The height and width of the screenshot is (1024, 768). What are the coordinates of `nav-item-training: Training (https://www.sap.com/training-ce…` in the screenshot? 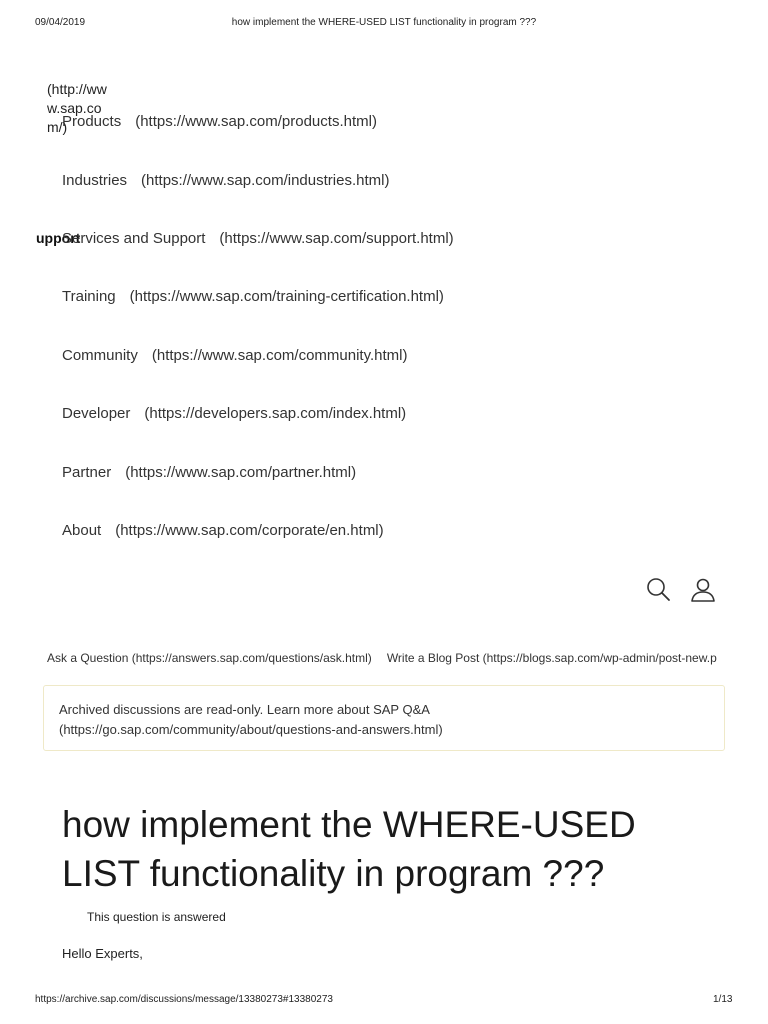 It's located at (253, 296).